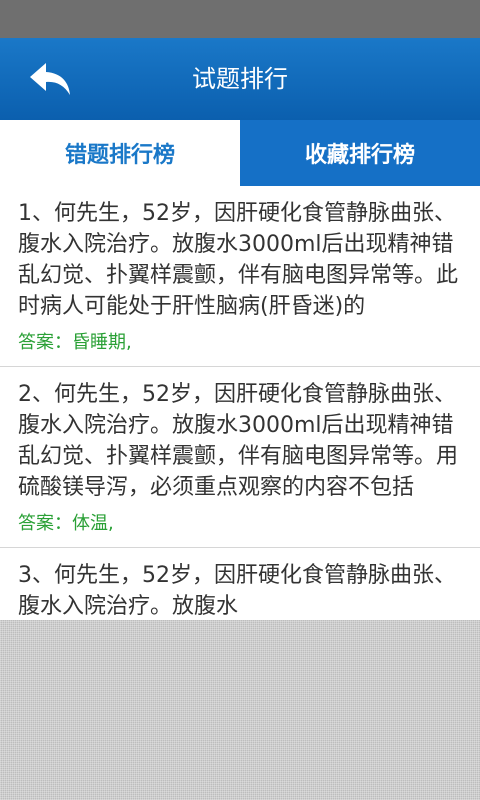  I want to click on tab-bar: 错题排行榜 收藏排行榜, so click(240, 153).